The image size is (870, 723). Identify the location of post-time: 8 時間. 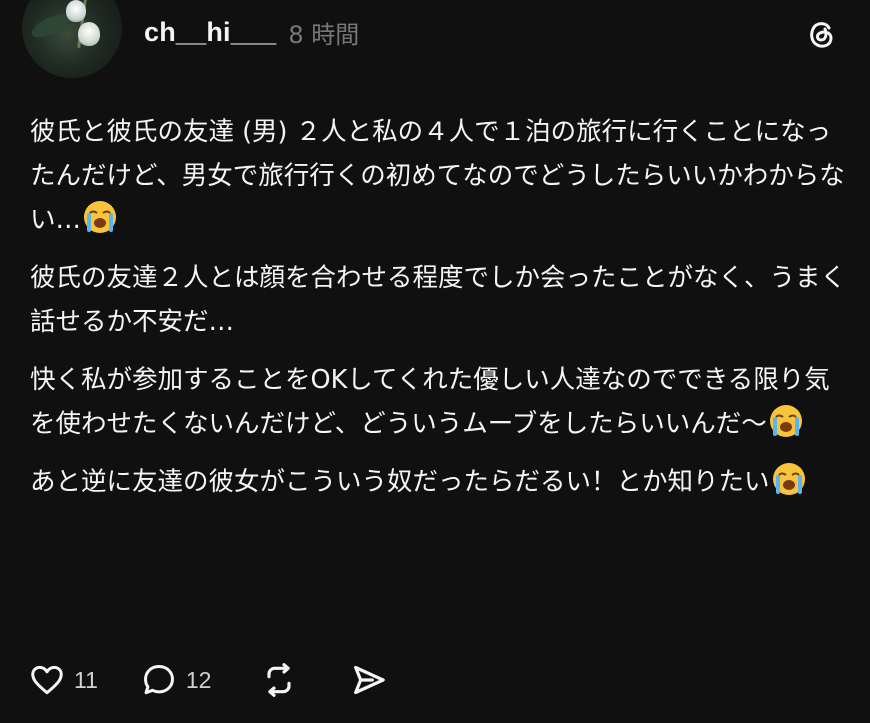
(324, 34).